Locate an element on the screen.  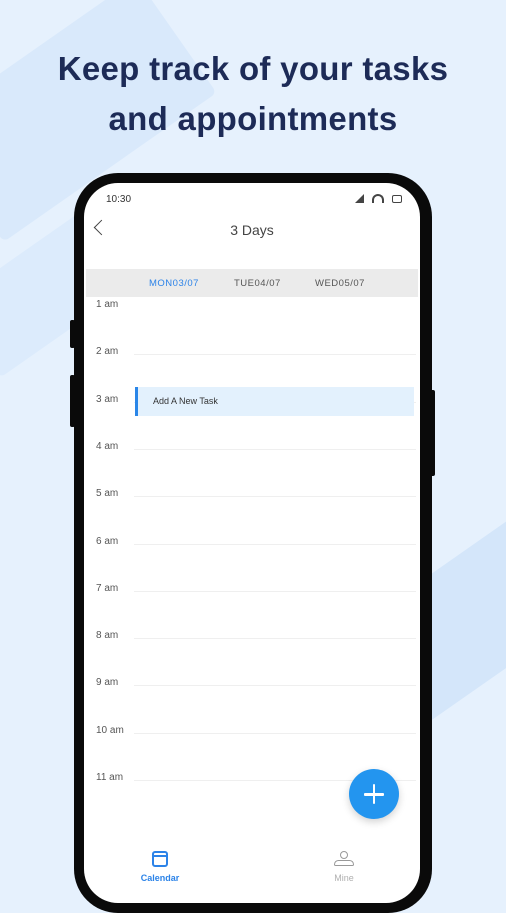
hour-label: 6 am is located at coordinates (107, 541).